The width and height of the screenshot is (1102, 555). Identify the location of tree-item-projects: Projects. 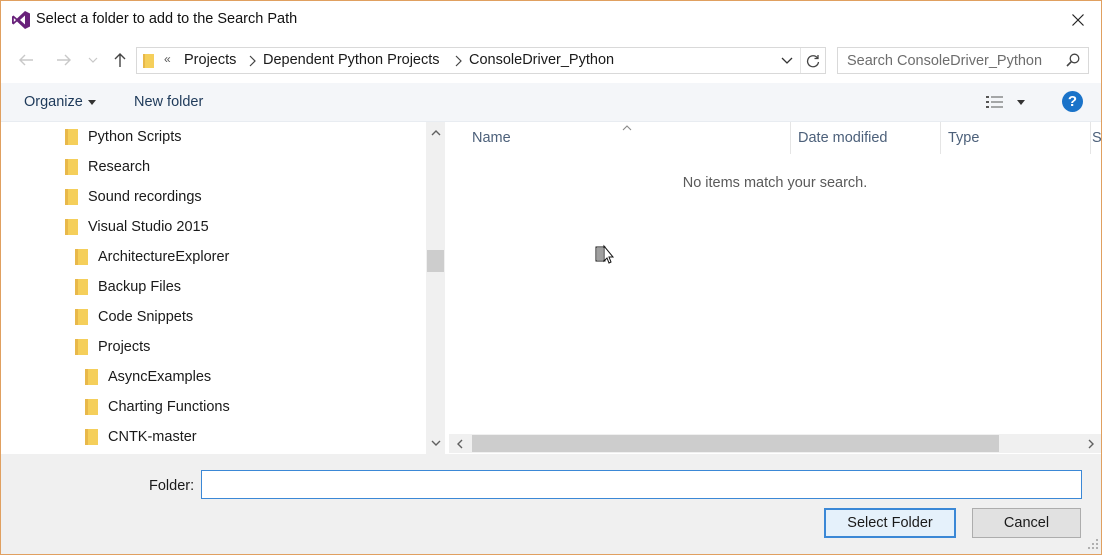
(112, 347).